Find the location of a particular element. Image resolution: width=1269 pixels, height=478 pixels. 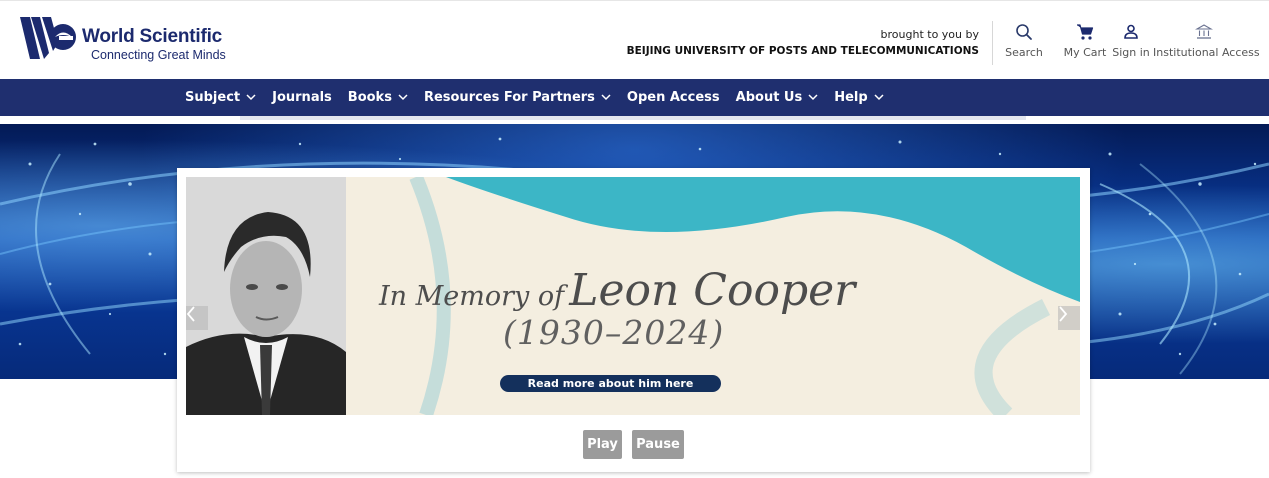

nav-journals-label: Journals is located at coordinates (302, 97).